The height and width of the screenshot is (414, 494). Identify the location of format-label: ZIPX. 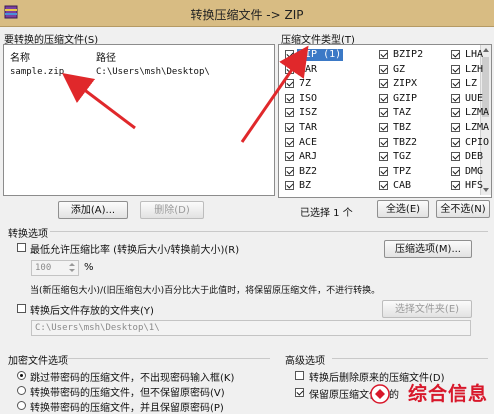
(405, 84).